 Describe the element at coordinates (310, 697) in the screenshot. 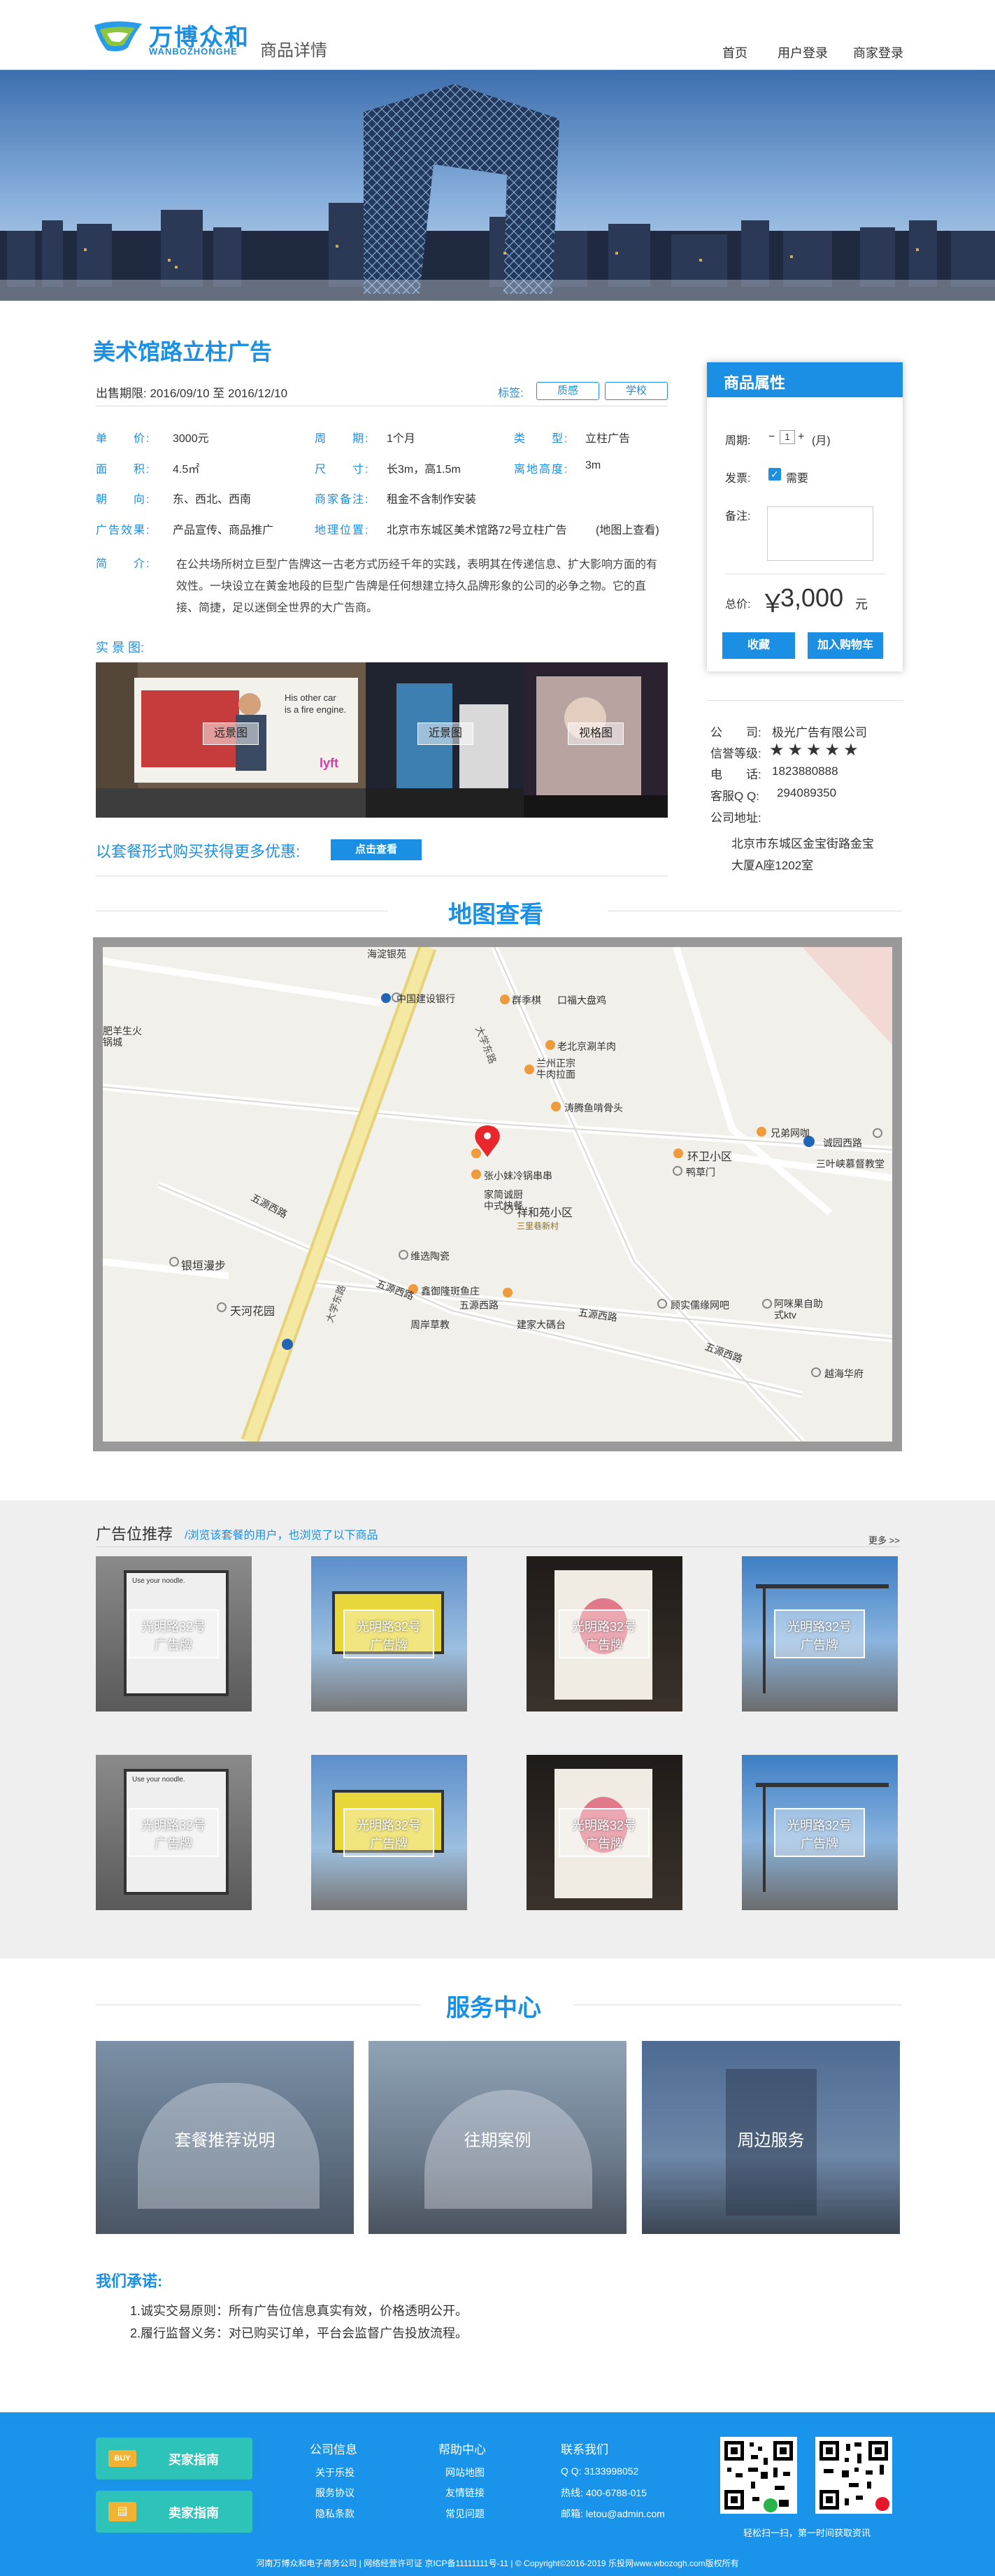

I see `photo-ad-text-1: His other car` at that location.